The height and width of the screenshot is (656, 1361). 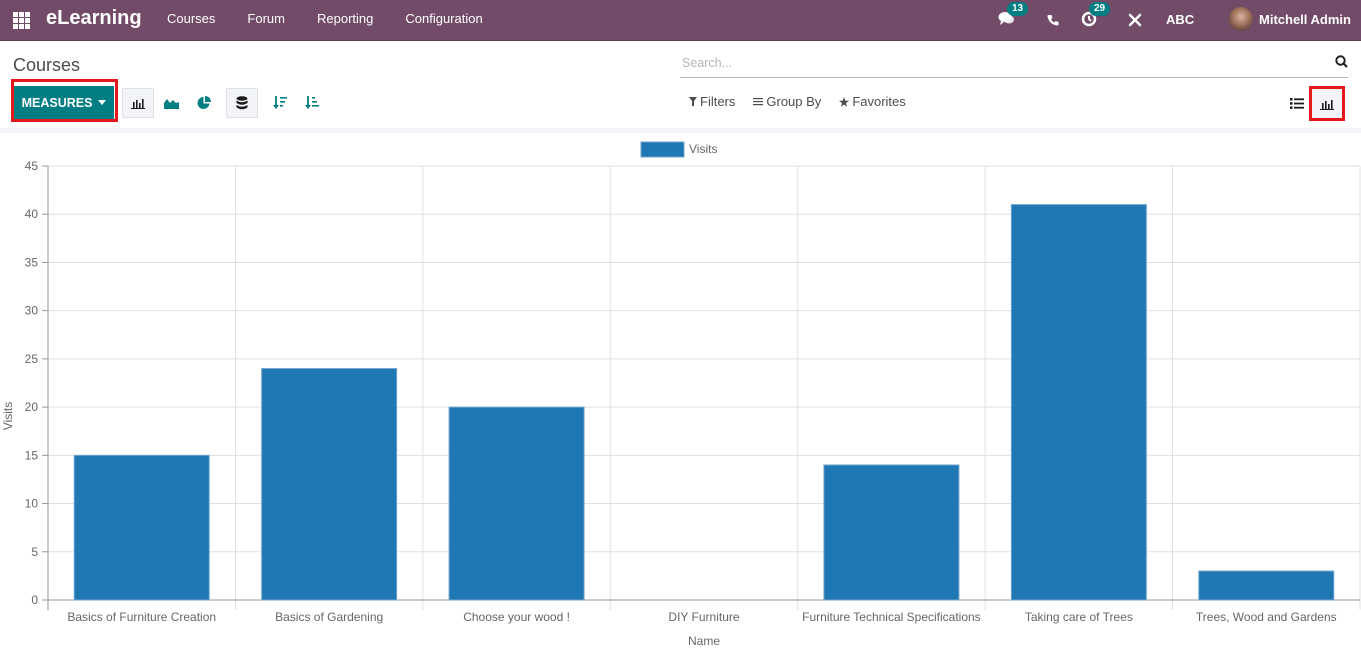 I want to click on caret-down-icon, so click(x=102, y=102).